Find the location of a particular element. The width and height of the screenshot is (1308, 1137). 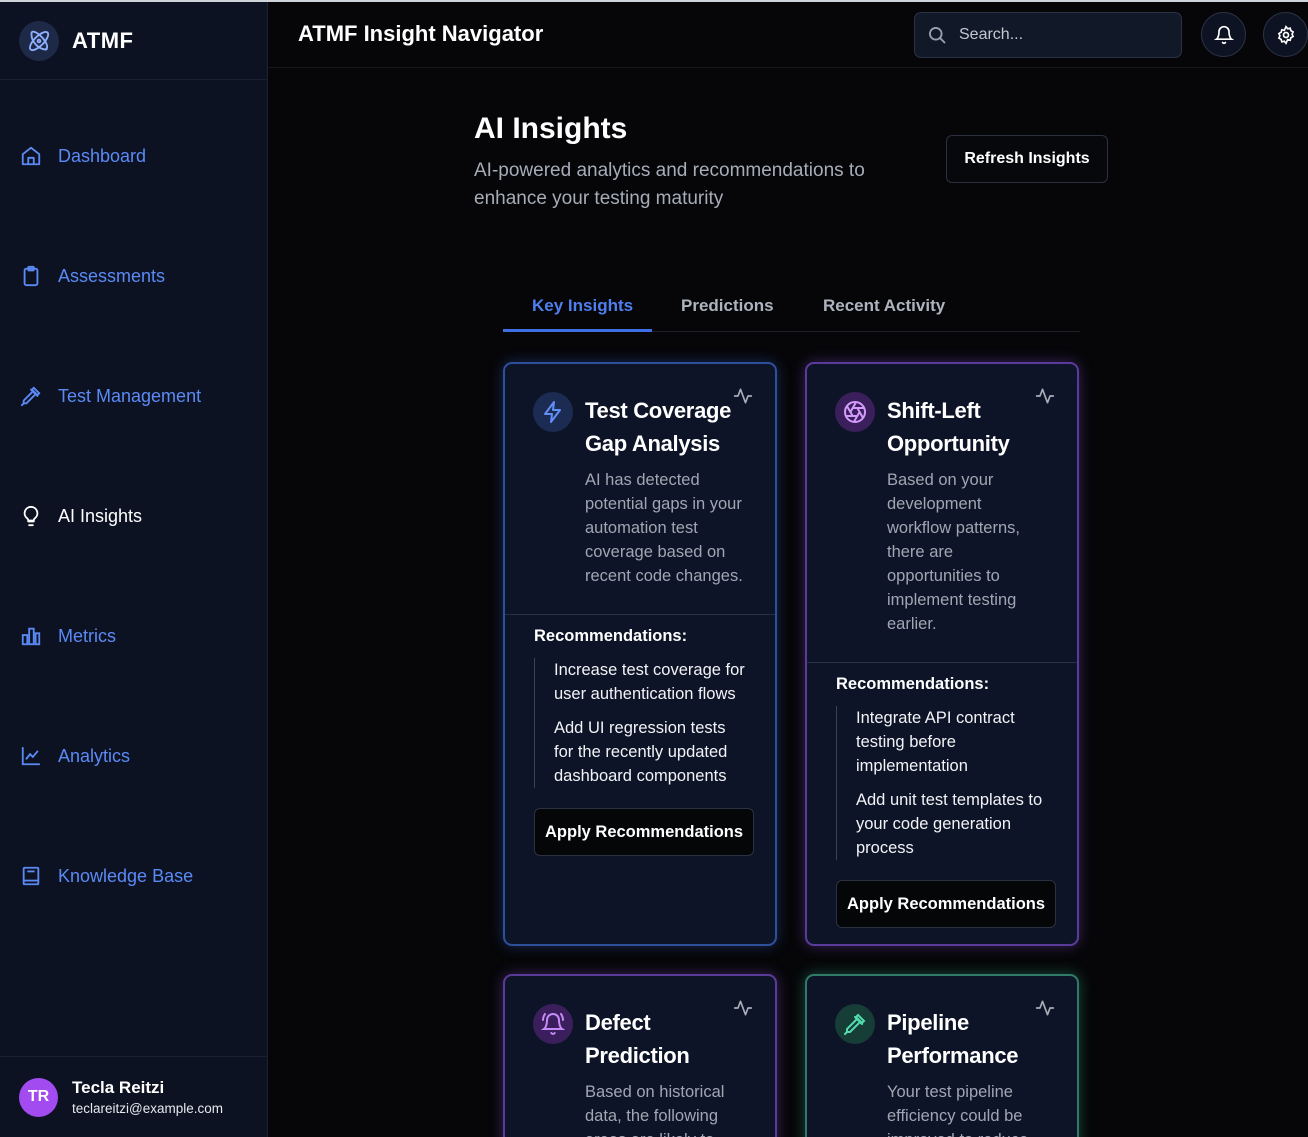

user-name: Tecla Reitzi is located at coordinates (118, 1087).